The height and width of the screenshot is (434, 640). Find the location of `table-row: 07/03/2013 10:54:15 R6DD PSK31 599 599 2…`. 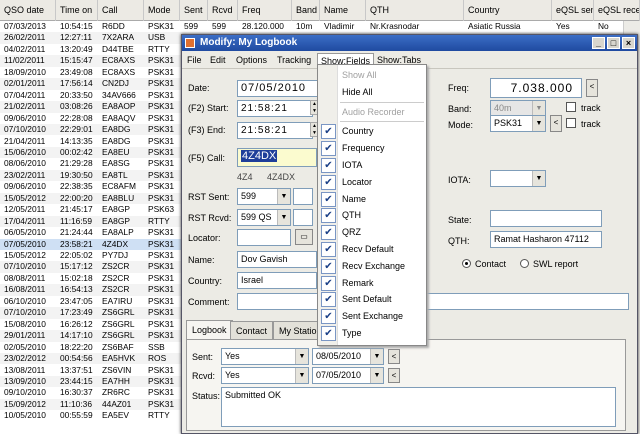

table-row: 07/03/2013 10:54:15 R6DD PSK31 599 599 2… is located at coordinates (320, 26).